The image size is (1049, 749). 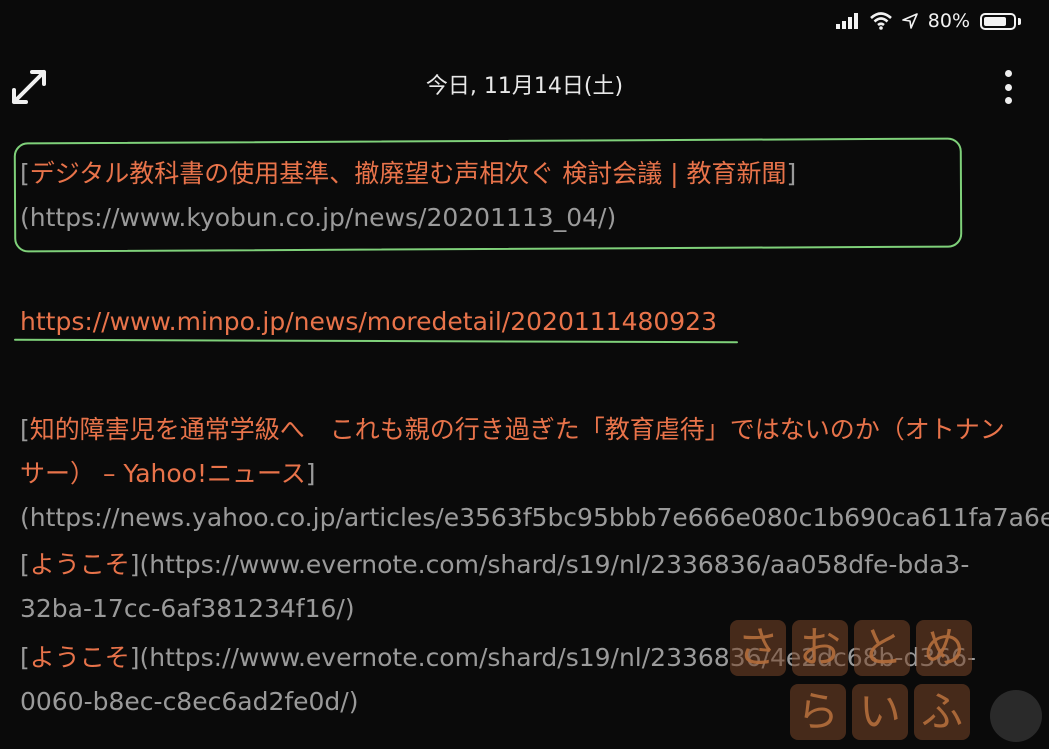 What do you see at coordinates (995, 21) in the screenshot?
I see `battery-level` at bounding box center [995, 21].